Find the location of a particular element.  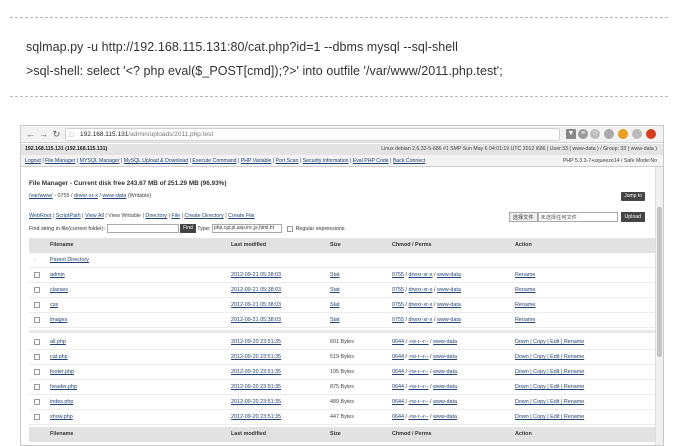

delete-selected-link: Delete selected is located at coordinates (137, 443).